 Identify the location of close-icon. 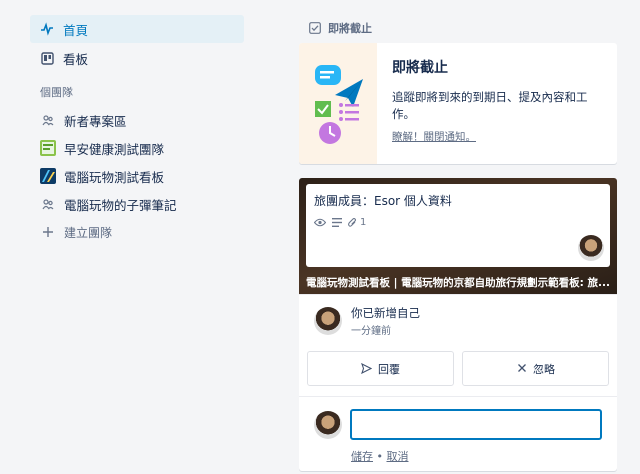
(521, 368).